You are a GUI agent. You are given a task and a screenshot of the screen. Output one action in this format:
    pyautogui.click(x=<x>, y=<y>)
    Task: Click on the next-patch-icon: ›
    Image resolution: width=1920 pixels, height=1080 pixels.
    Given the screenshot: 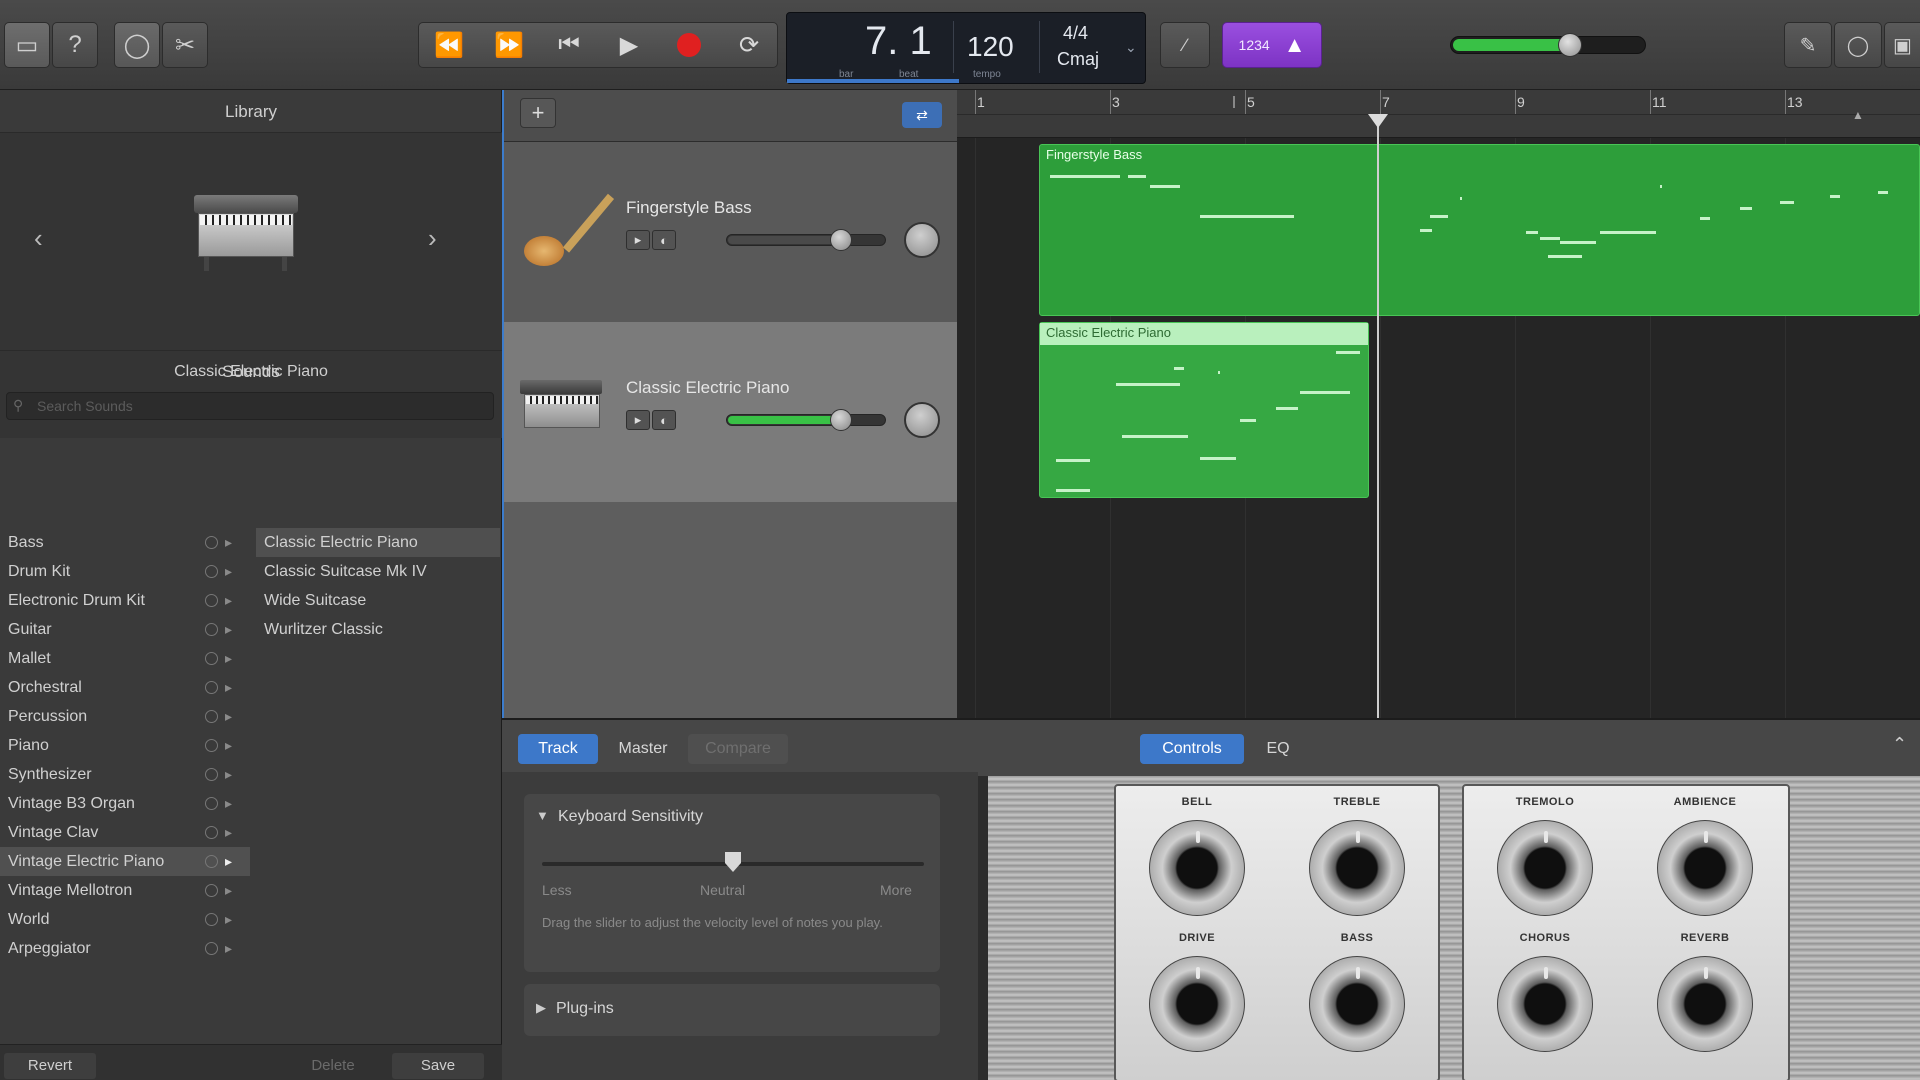 What is the action you would take?
    pyautogui.click(x=432, y=238)
    